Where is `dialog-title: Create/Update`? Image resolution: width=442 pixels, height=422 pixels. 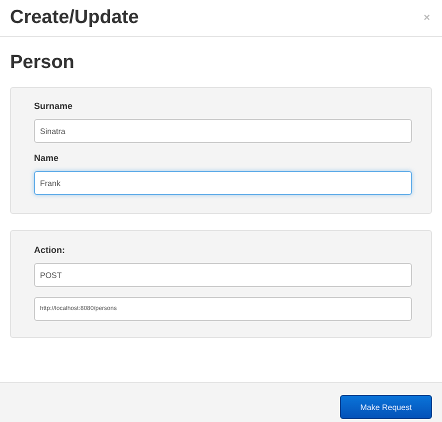
dialog-title: Create/Update is located at coordinates (74, 18).